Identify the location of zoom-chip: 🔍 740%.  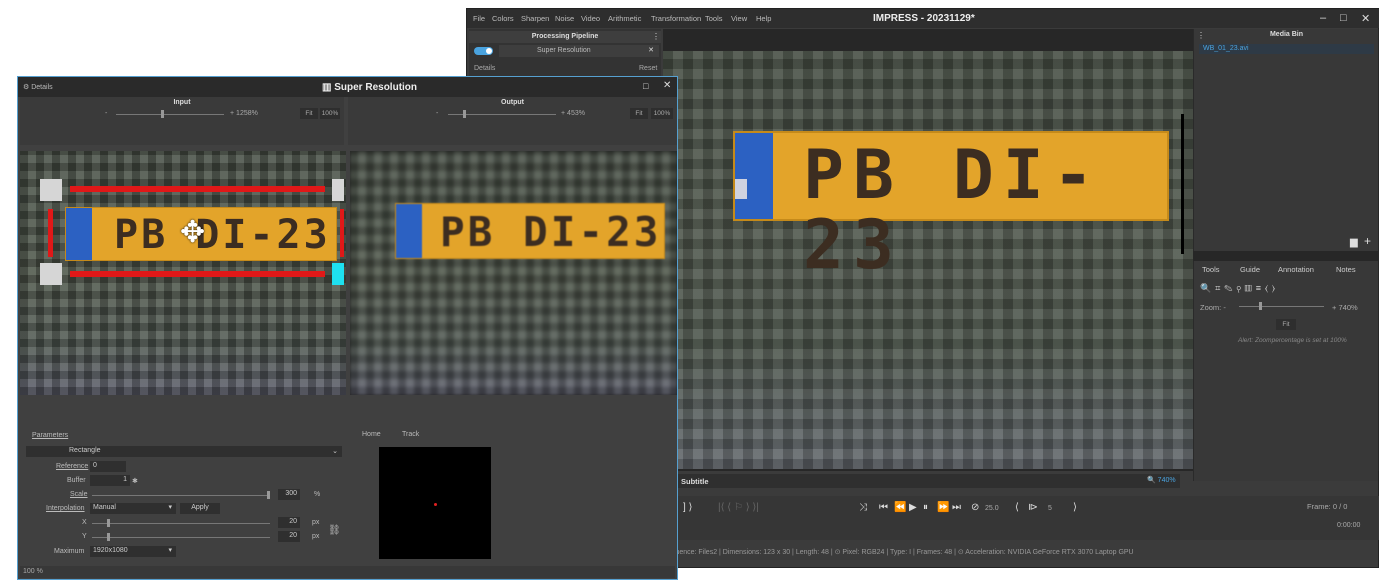
(1161, 480).